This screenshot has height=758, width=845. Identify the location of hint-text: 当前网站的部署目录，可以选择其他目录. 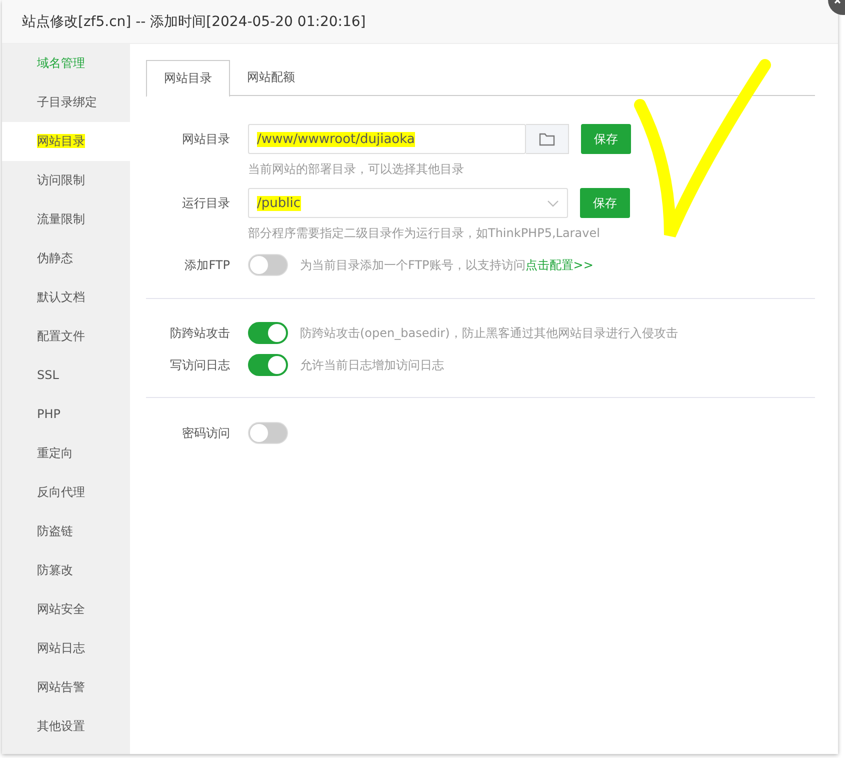
(356, 169).